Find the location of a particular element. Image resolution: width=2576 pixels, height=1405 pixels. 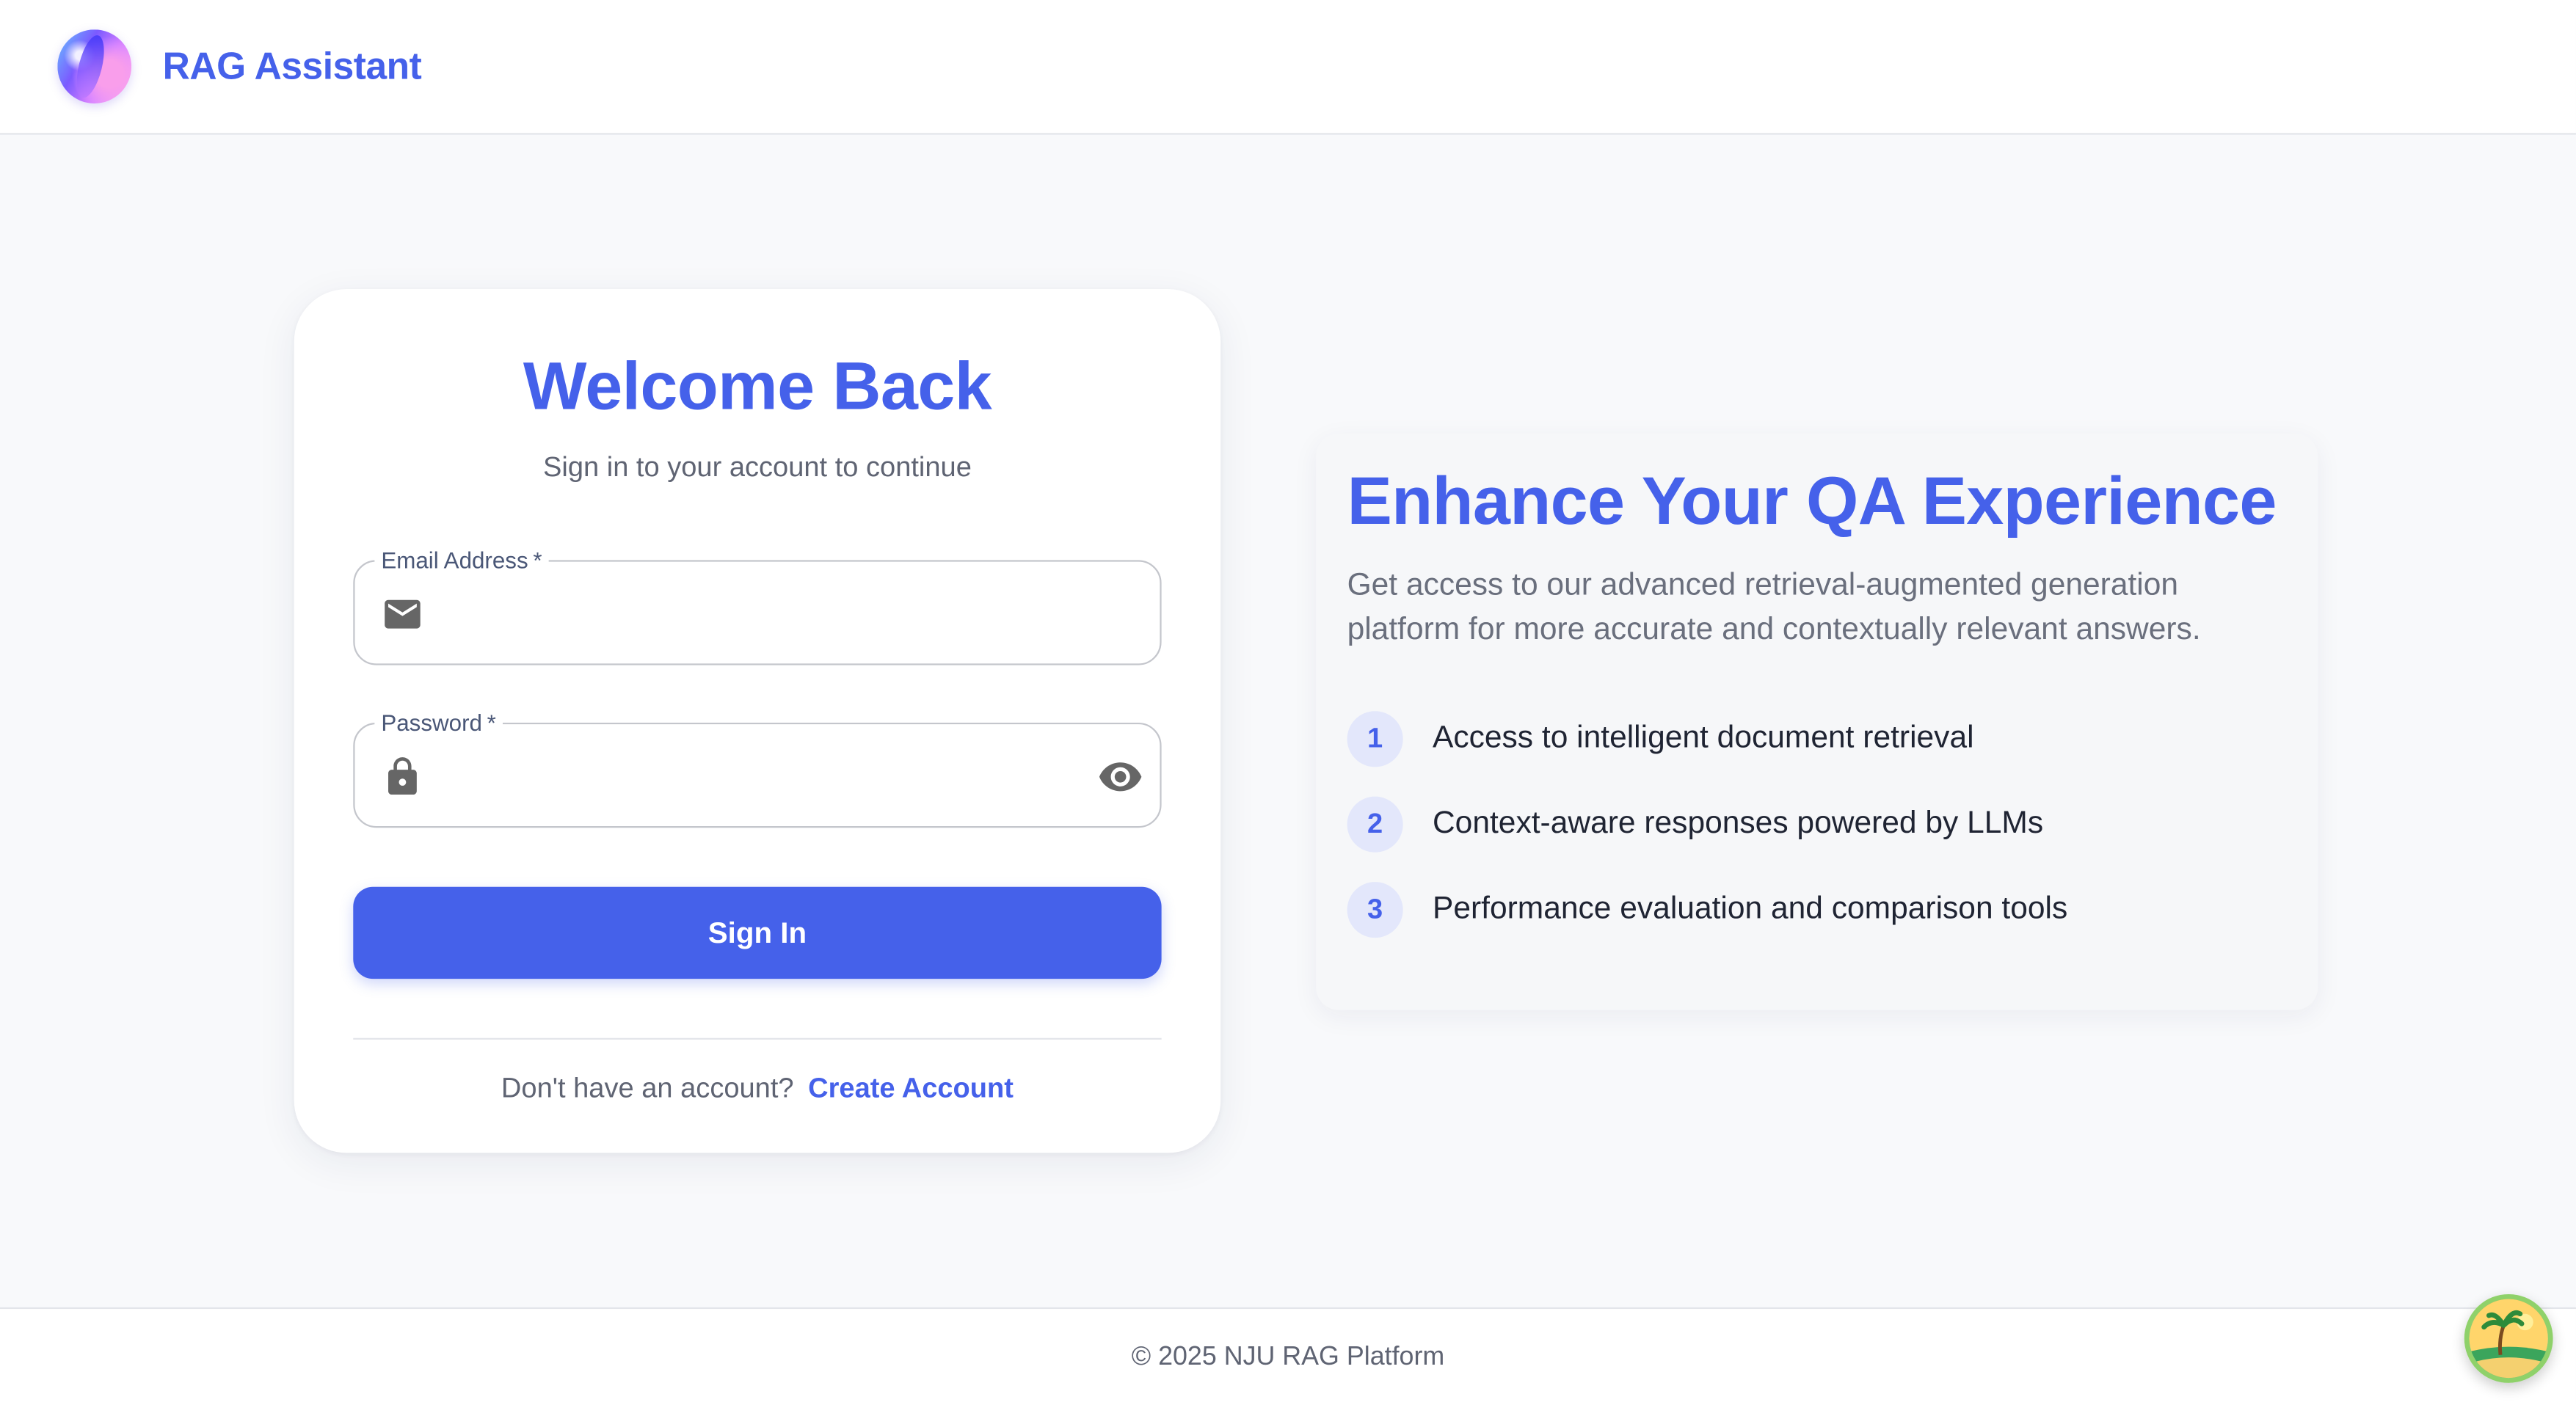

top-app-bar: RAG Assistant is located at coordinates (1288, 67).